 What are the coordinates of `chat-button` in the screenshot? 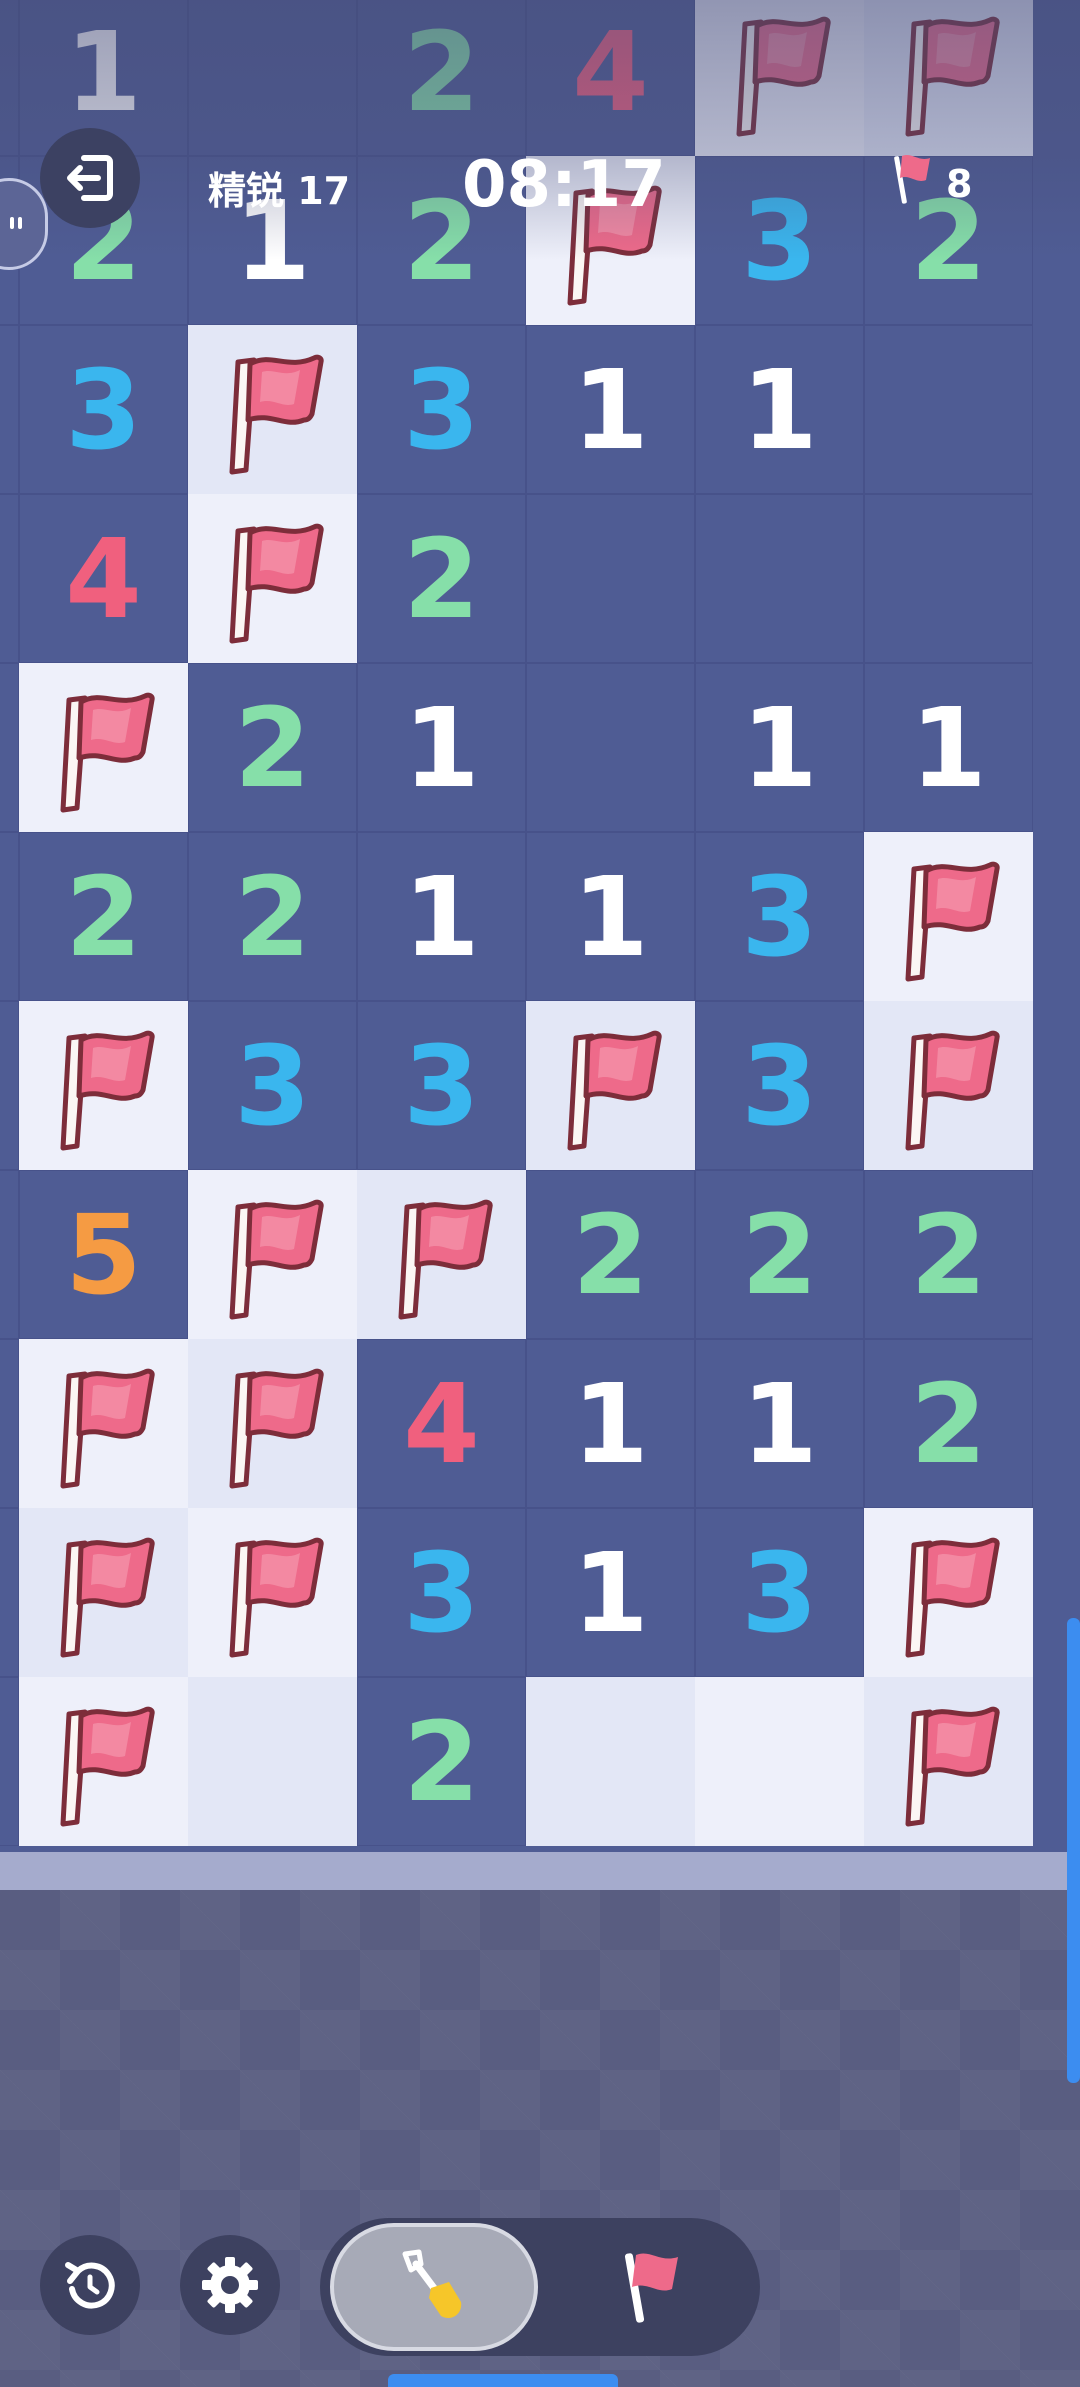 It's located at (24, 224).